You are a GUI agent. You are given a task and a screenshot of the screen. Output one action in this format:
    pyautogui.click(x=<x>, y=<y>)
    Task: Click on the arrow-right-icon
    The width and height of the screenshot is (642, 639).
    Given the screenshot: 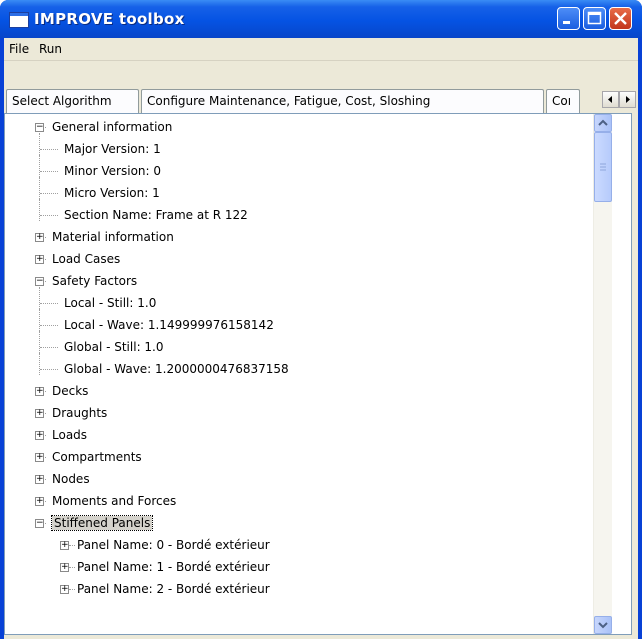 What is the action you would take?
    pyautogui.click(x=628, y=99)
    